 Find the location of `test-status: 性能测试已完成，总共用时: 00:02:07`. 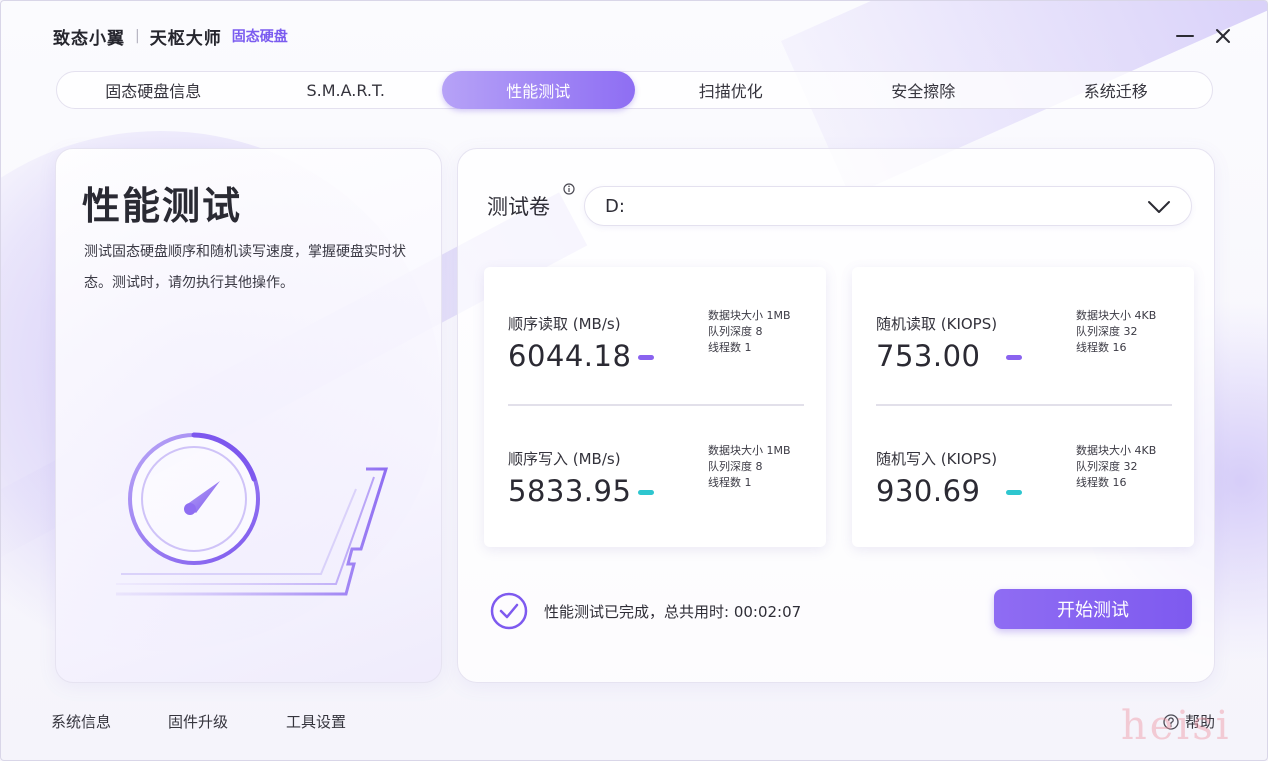

test-status: 性能测试已完成，总共用时: 00:02:07 is located at coordinates (645, 611).